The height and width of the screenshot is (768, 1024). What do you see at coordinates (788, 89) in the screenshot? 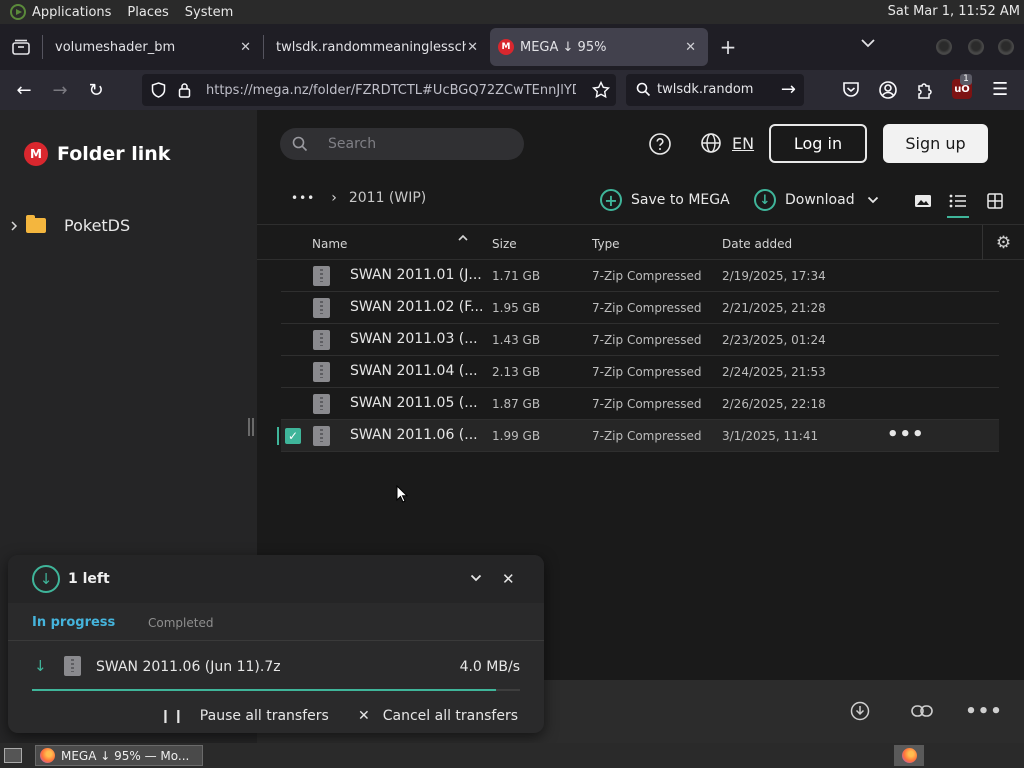
I see `search-go-arrow-icon: →` at bounding box center [788, 89].